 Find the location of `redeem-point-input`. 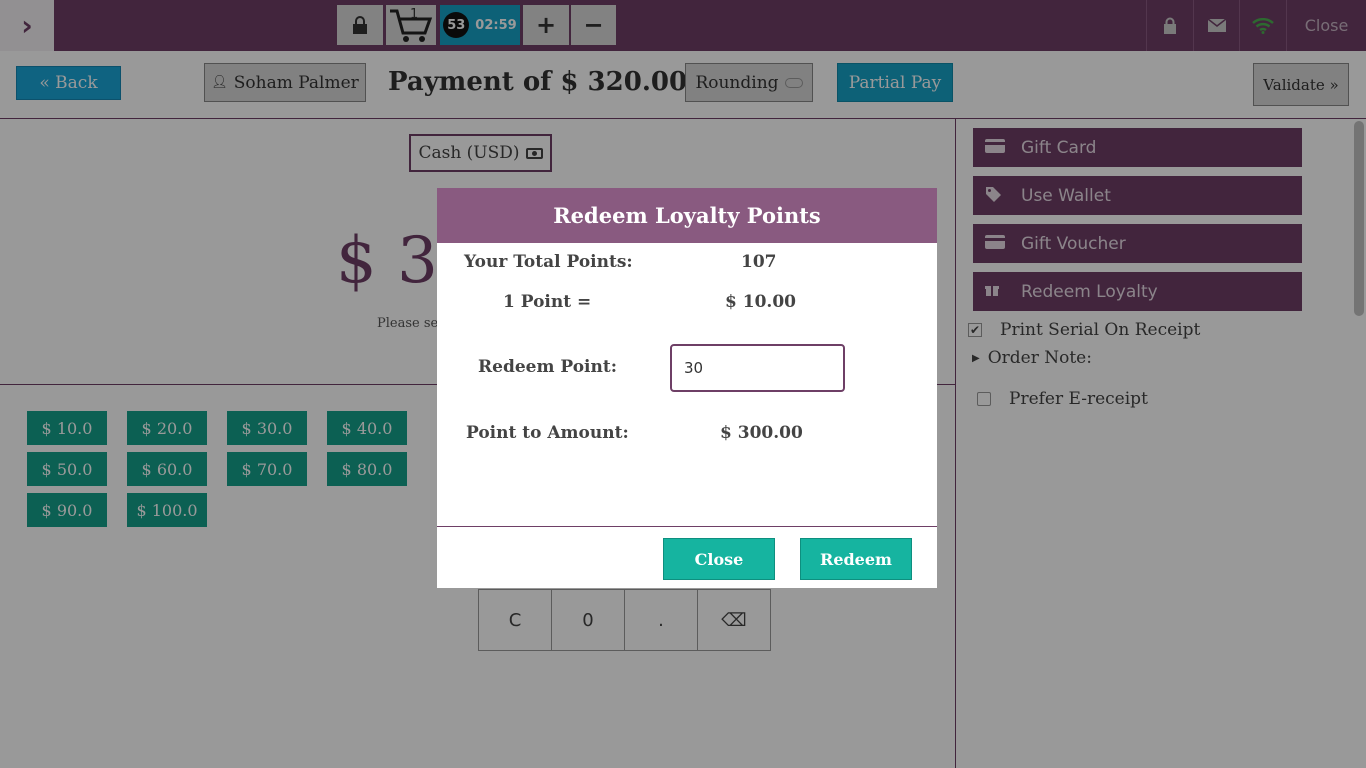

redeem-point-input is located at coordinates (757, 368).